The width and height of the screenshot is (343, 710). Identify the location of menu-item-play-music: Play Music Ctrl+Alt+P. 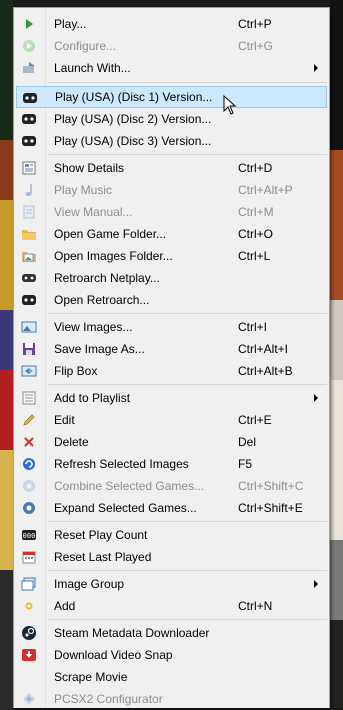
(171, 190).